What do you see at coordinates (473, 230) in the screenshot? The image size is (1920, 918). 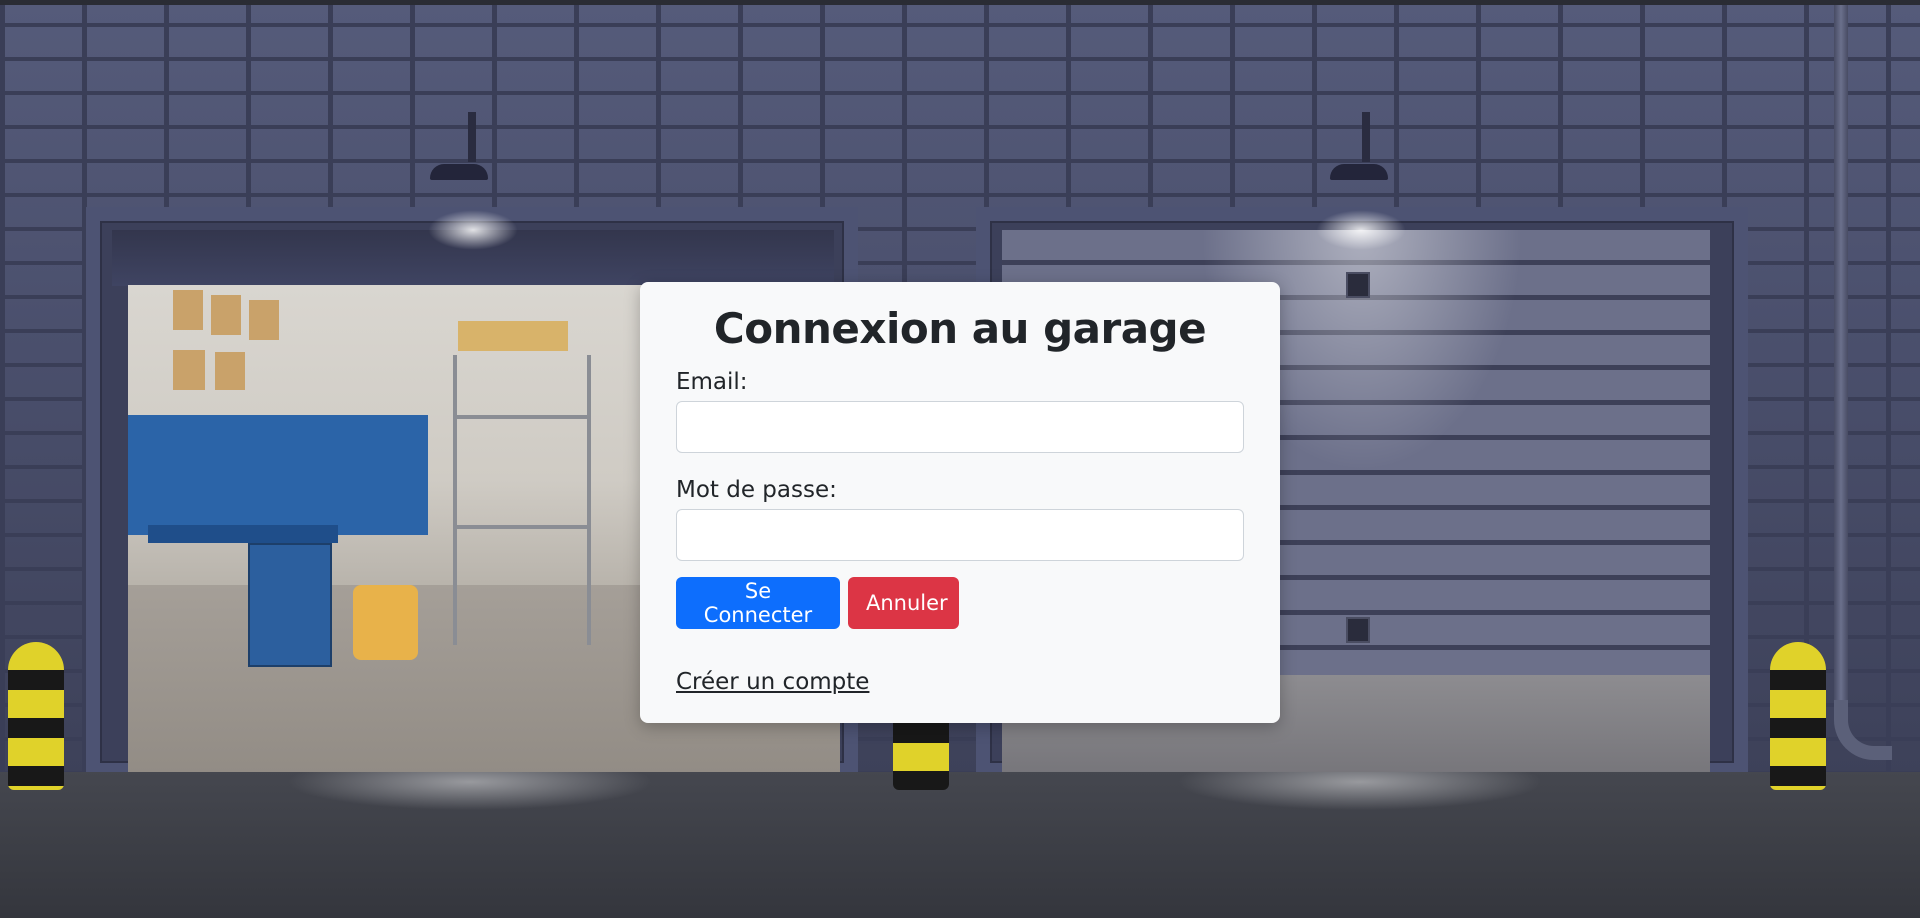 I see `left-lamp-glow` at bounding box center [473, 230].